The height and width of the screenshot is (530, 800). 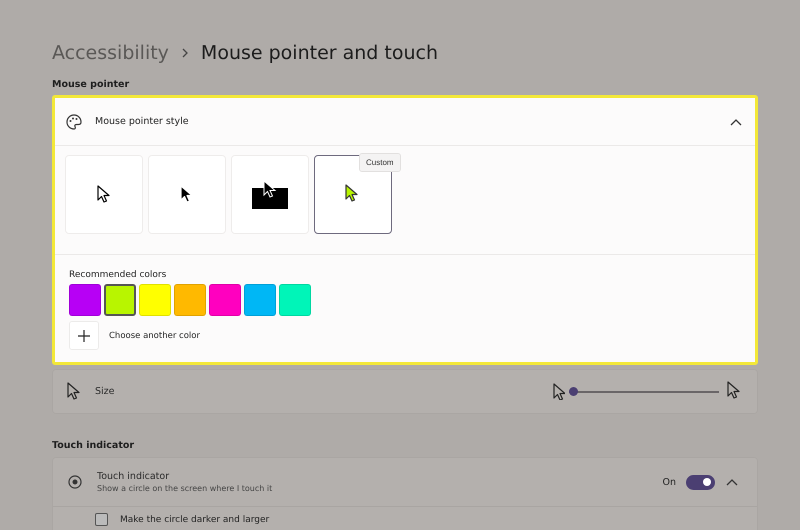 What do you see at coordinates (74, 121) in the screenshot?
I see `palette-icon` at bounding box center [74, 121].